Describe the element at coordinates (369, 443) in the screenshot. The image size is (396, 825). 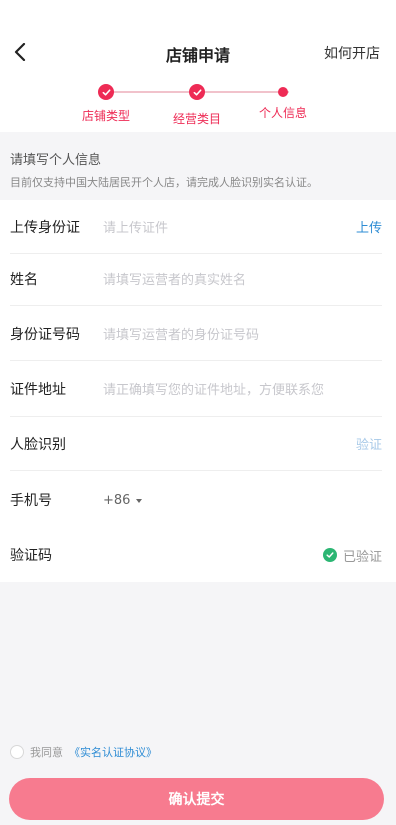
I see `verify-face-button: 验证` at that location.